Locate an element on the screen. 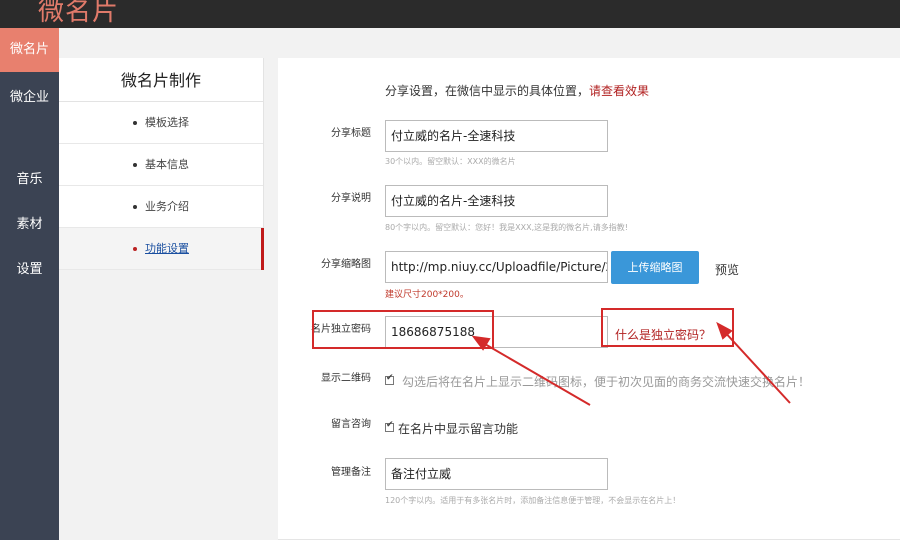  thumb-size-hint: 建议尺寸200*200。 is located at coordinates (427, 295).